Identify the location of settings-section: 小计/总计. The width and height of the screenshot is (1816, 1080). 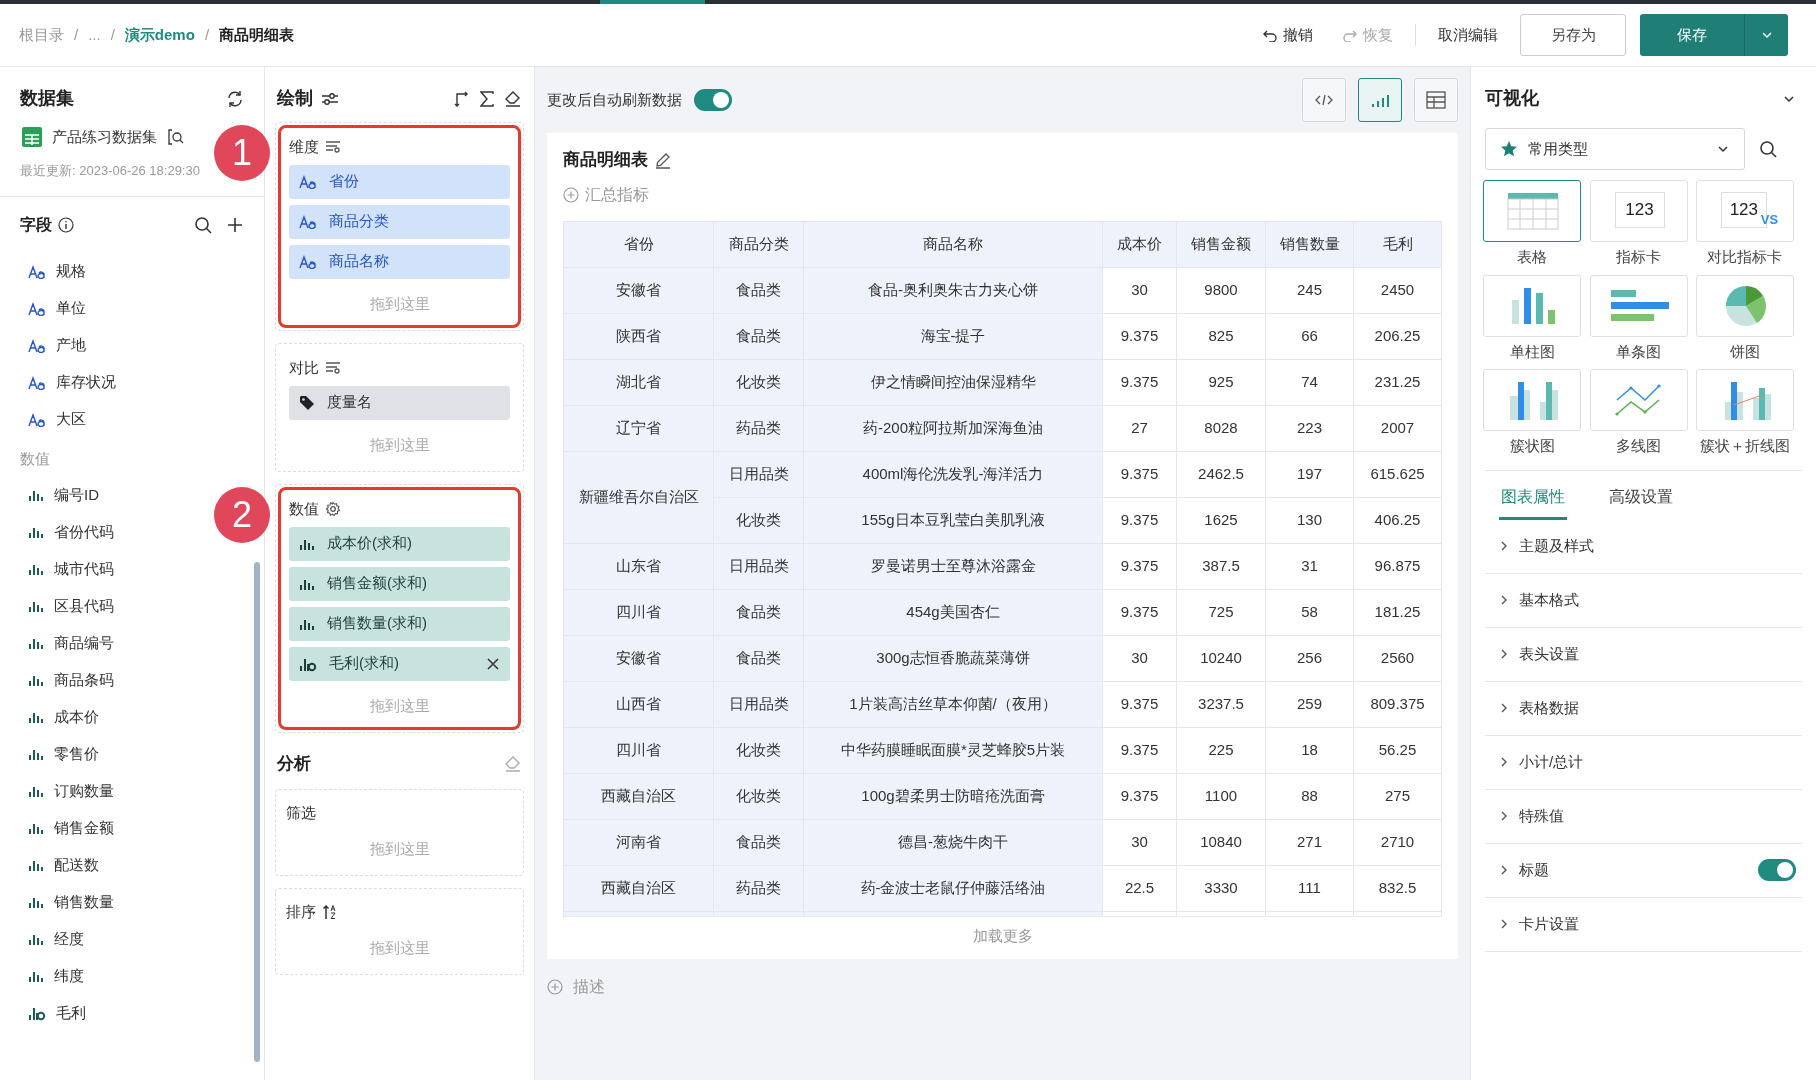
(1657, 762).